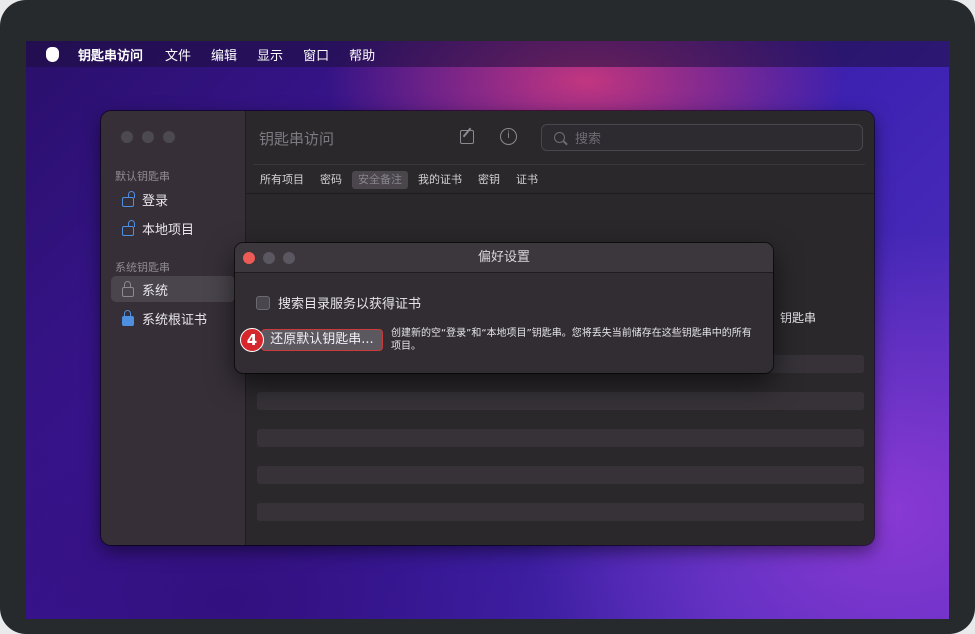 The height and width of the screenshot is (634, 975). What do you see at coordinates (588, 139) in the screenshot?
I see `search-placeholder: 搜索` at bounding box center [588, 139].